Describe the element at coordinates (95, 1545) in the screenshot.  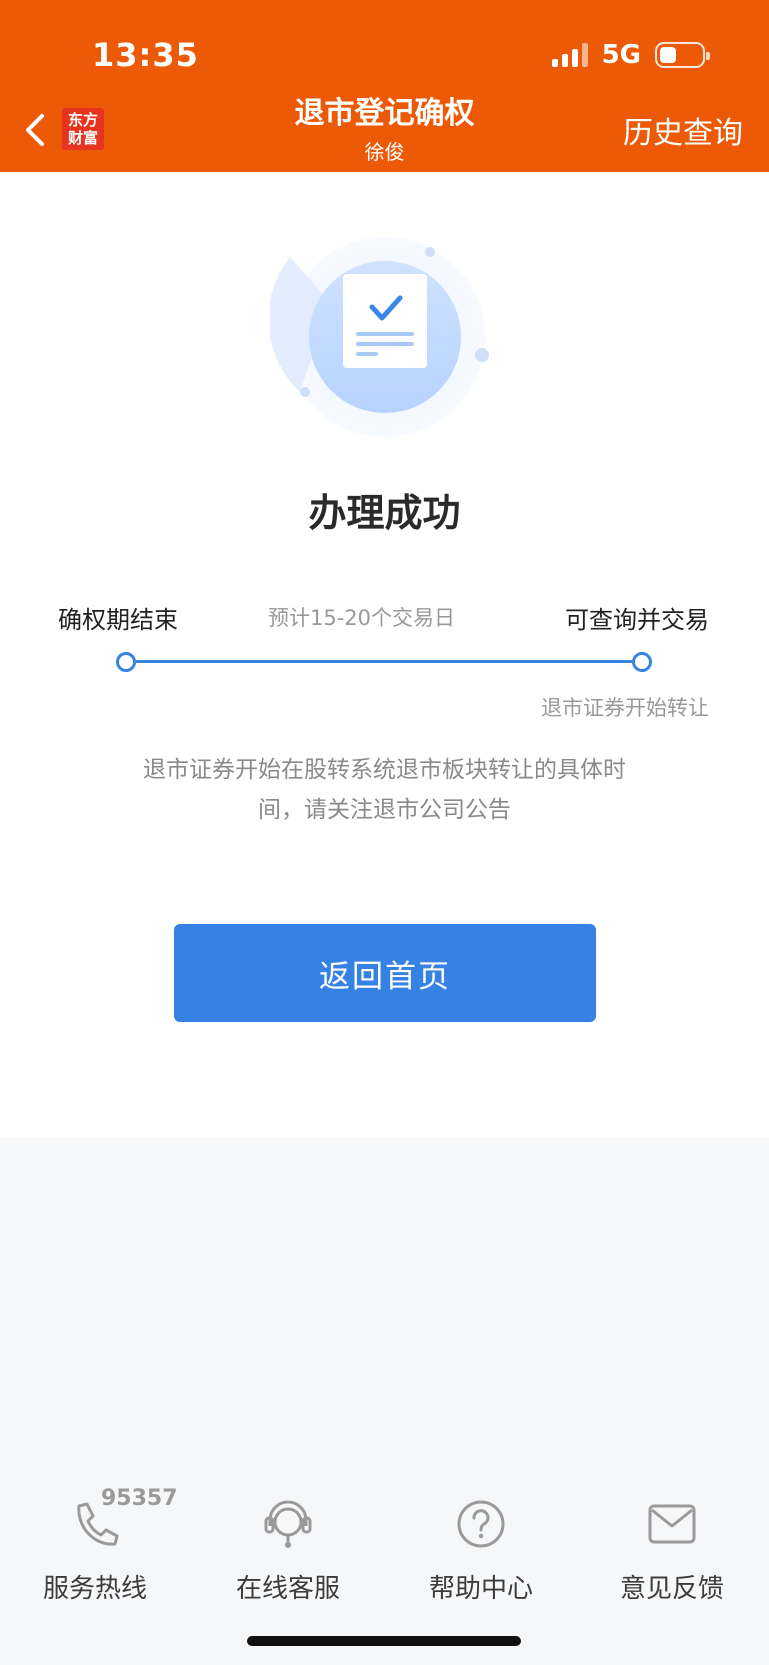
I see `service-hotline-button: 95357 服务热线` at that location.